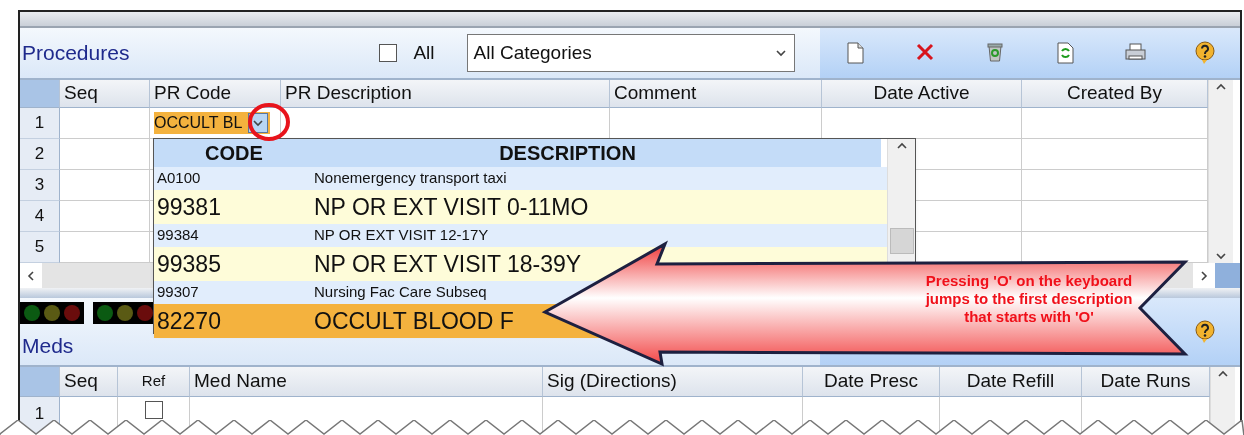 The image size is (1244, 435). What do you see at coordinates (673, 382) in the screenshot?
I see `column-header: Sig (Directions)` at bounding box center [673, 382].